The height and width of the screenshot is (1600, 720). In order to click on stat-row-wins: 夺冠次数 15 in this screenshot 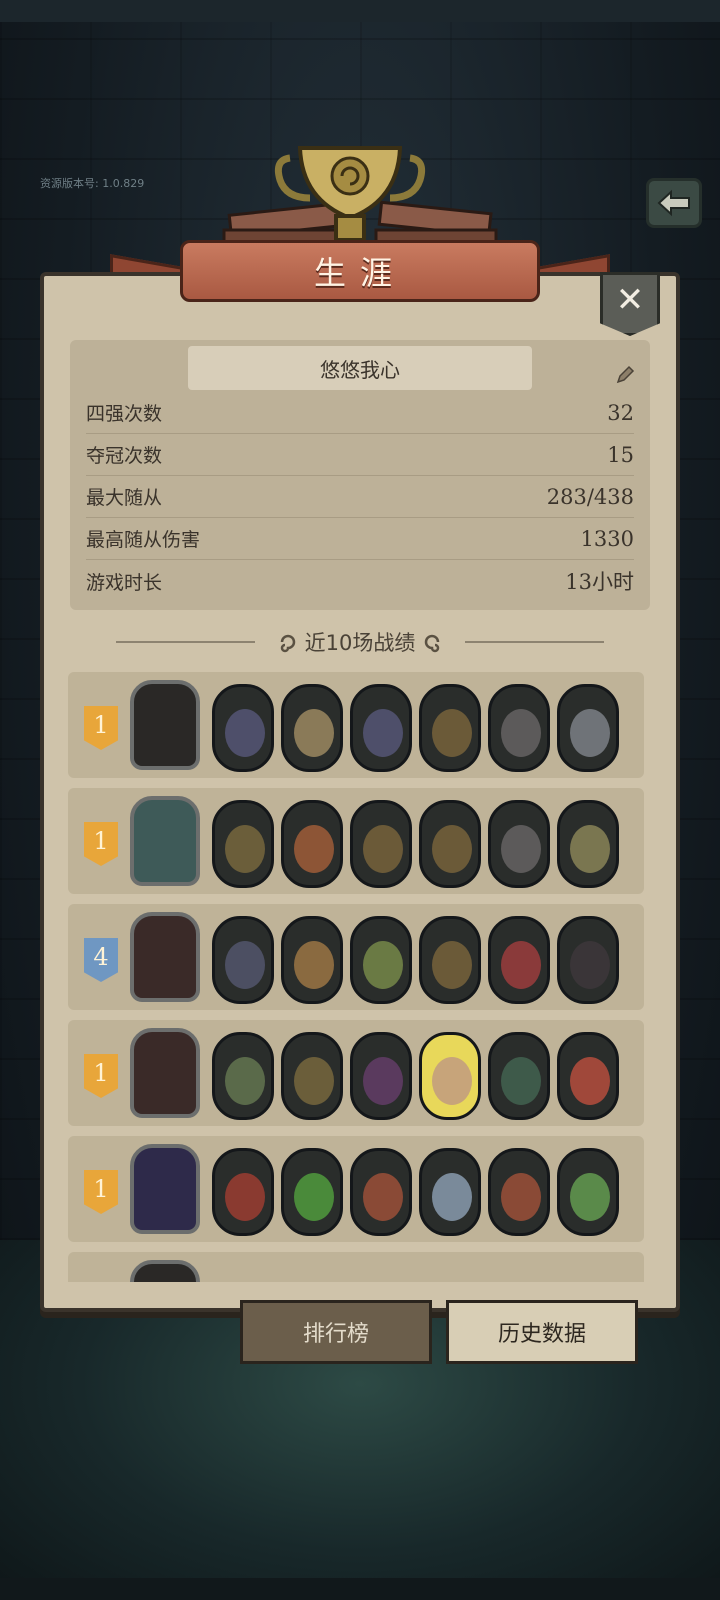, I will do `click(360, 455)`.